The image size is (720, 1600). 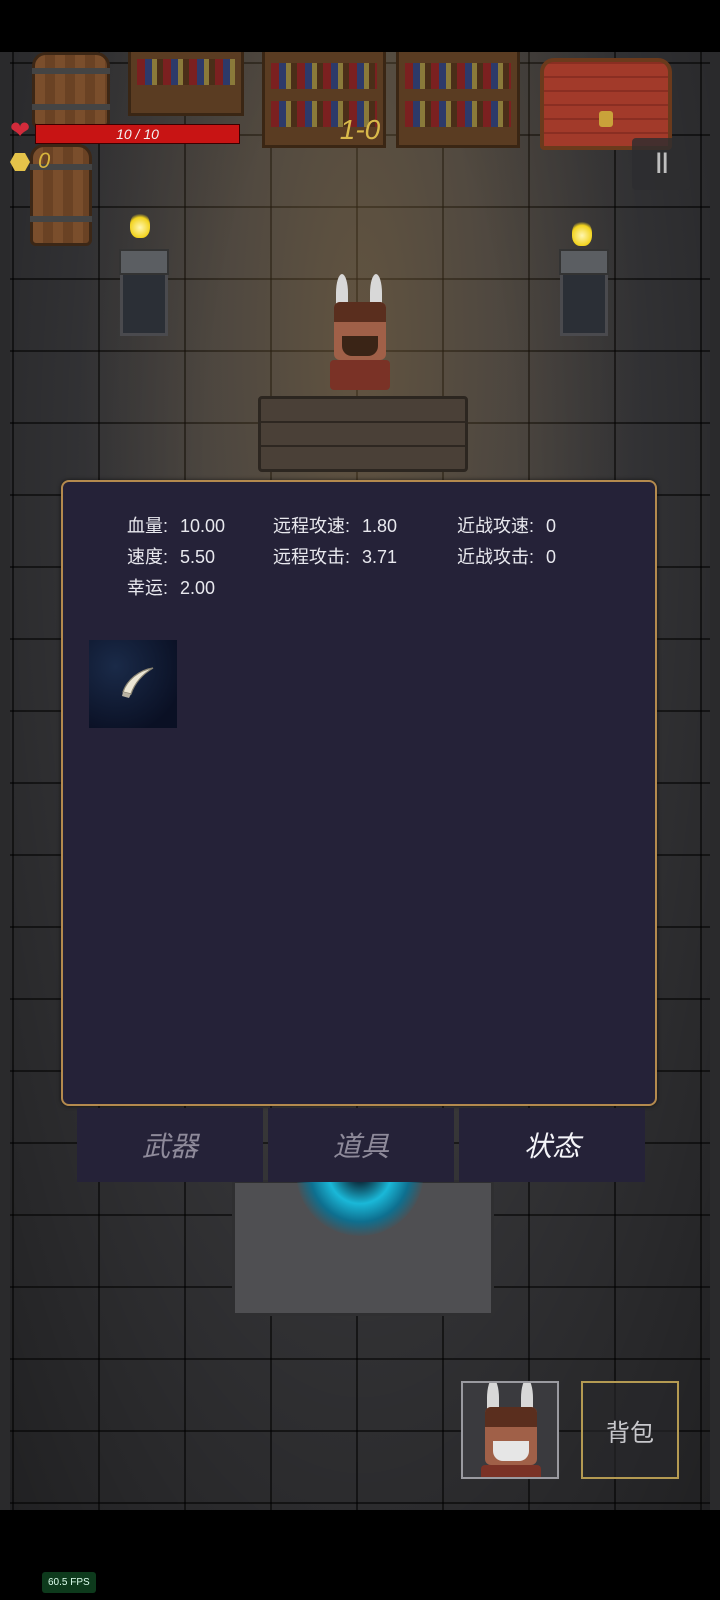 I want to click on right-wall, so click(x=715, y=781).